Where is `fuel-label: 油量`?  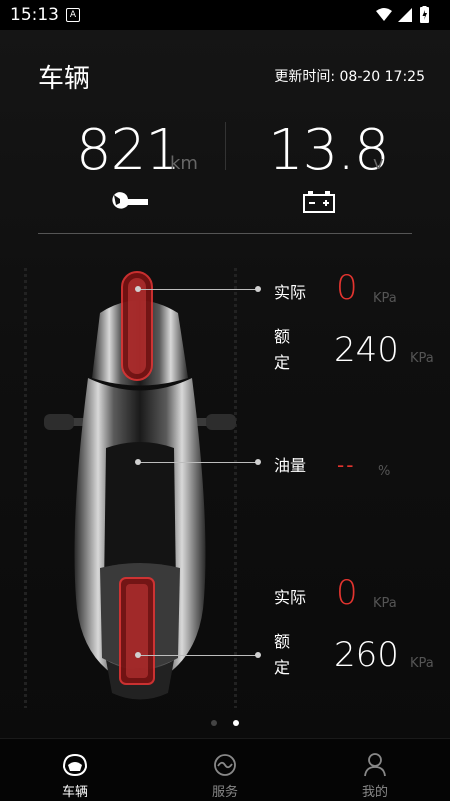 fuel-label: 油量 is located at coordinates (290, 465).